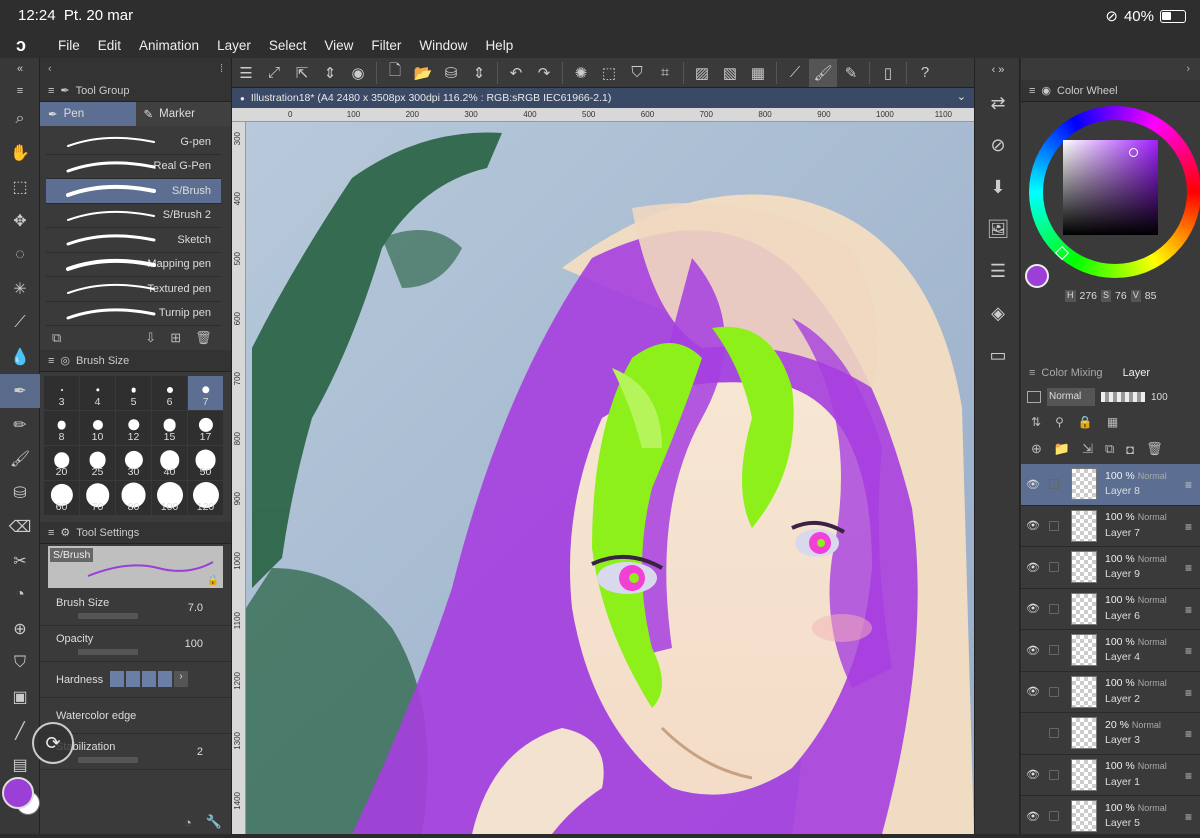 The width and height of the screenshot is (1200, 838). I want to click on transfer-icon: ⇲, so click(1087, 449).